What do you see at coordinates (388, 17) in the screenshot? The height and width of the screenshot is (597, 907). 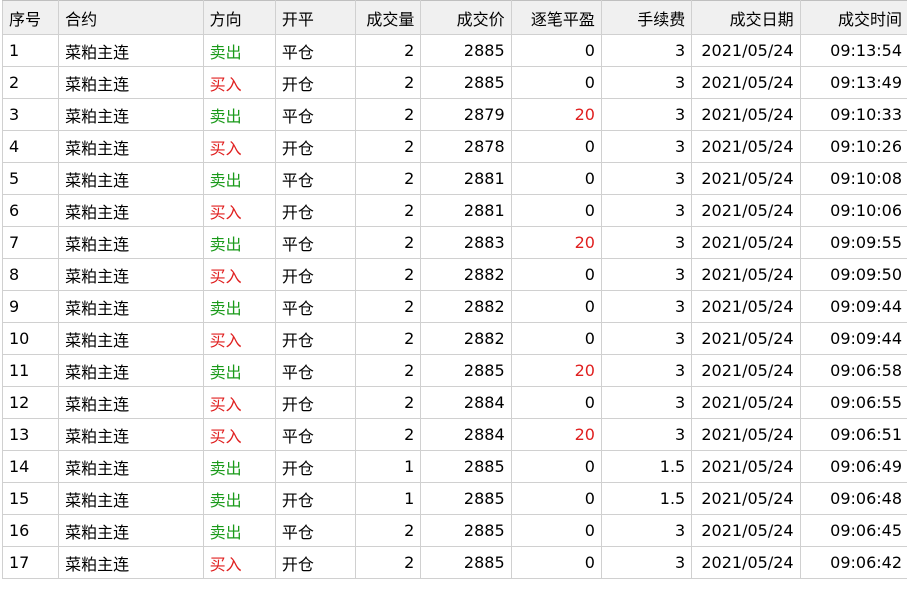 I see `col-header-qty: 成交量` at bounding box center [388, 17].